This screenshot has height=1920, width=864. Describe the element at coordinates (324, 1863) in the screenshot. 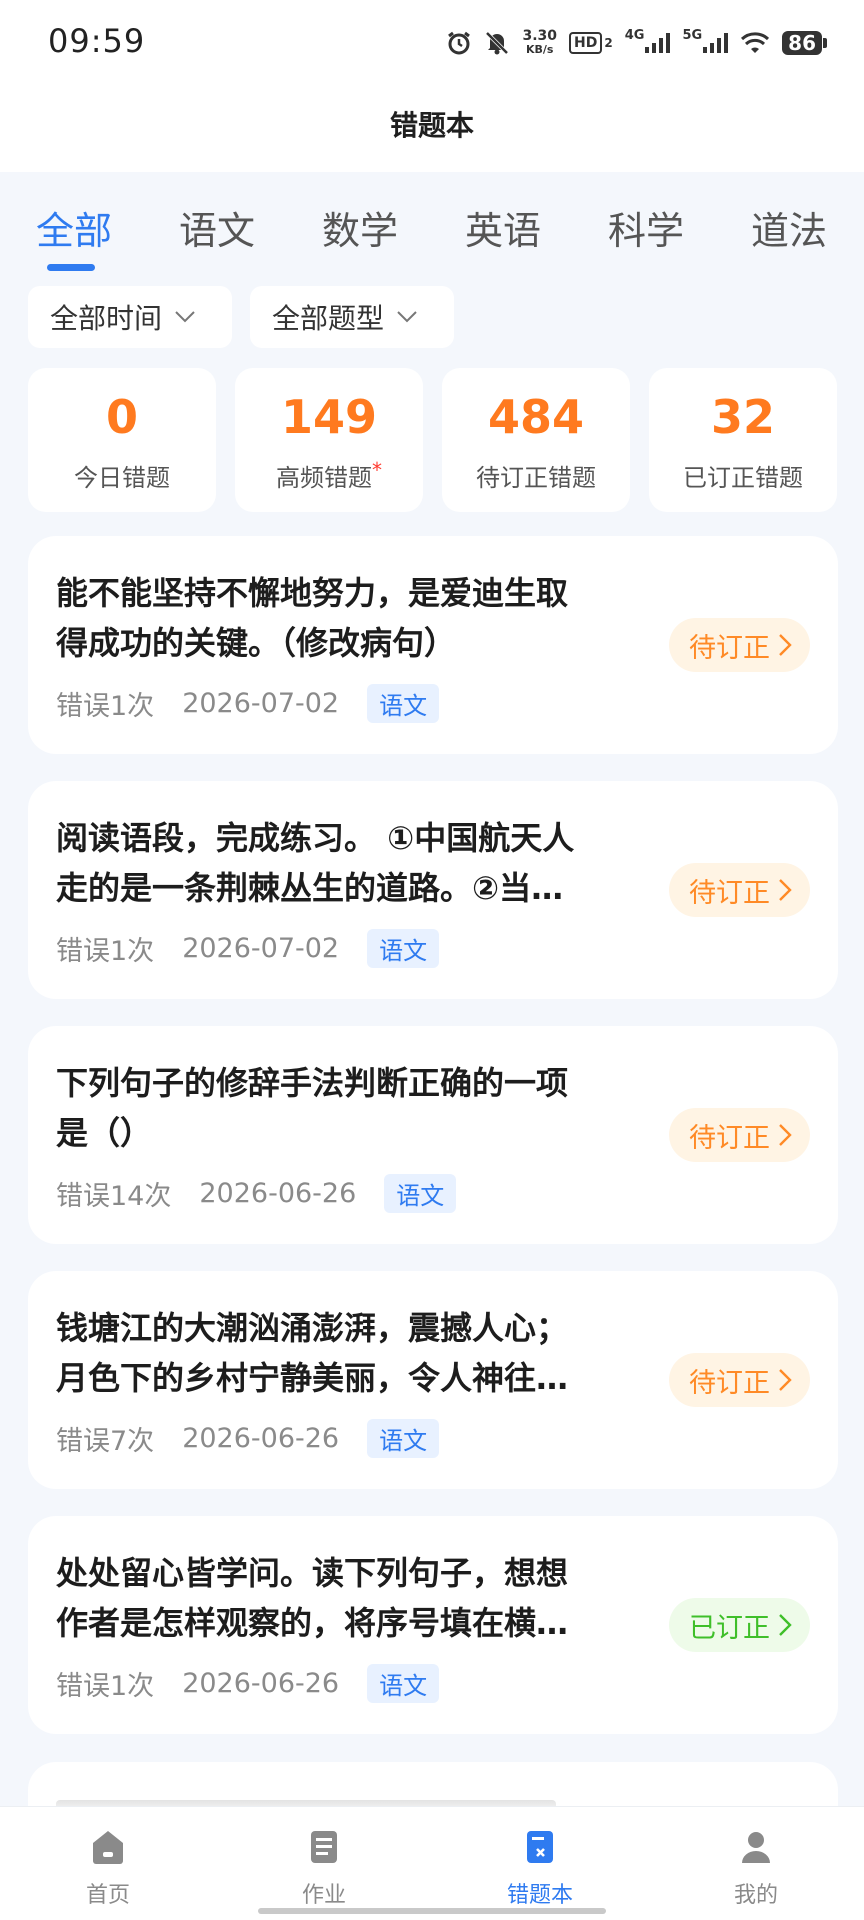

I see `nav-homework: 作业` at that location.